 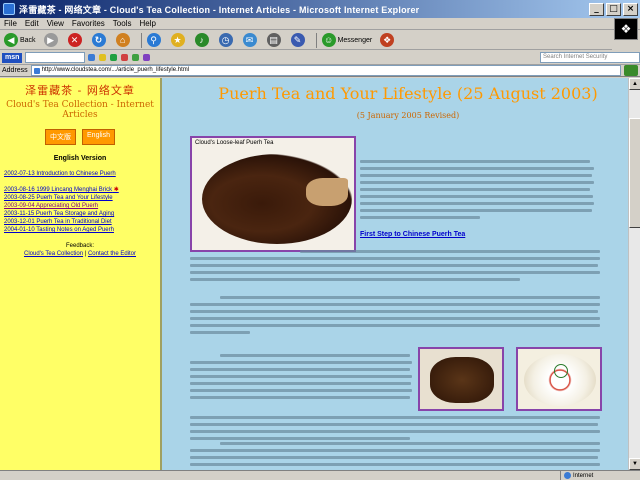 I want to click on stop-button: ✕, so click(x=76, y=40).